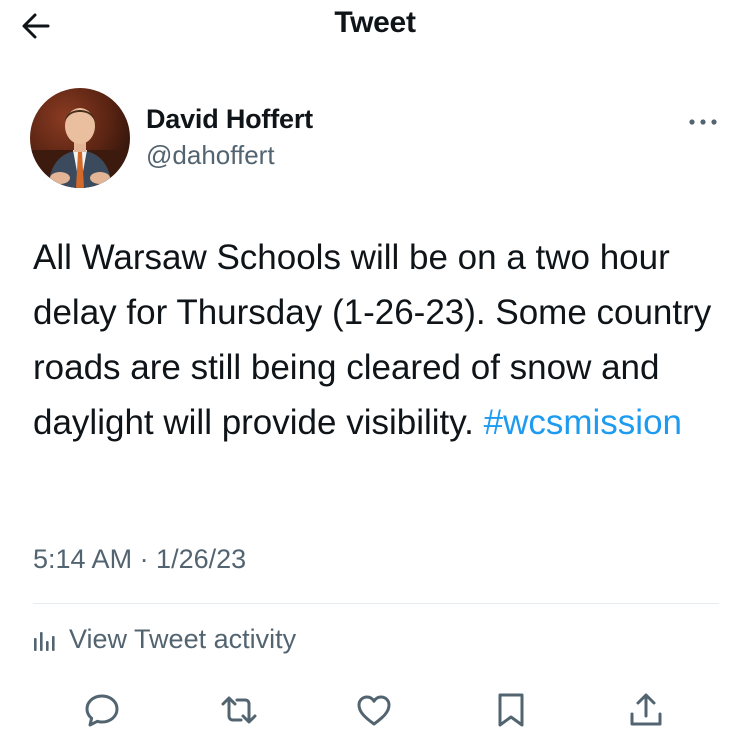 This screenshot has width=750, height=751. I want to click on bookmark-icon, so click(511, 710).